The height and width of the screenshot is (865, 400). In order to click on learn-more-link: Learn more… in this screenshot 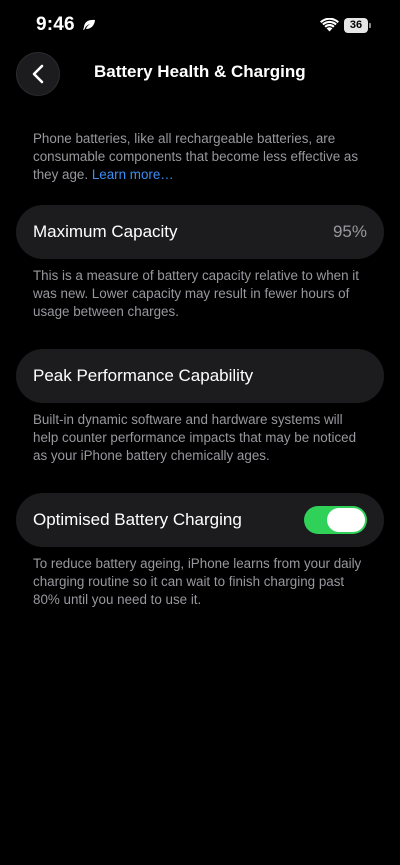, I will do `click(133, 174)`.